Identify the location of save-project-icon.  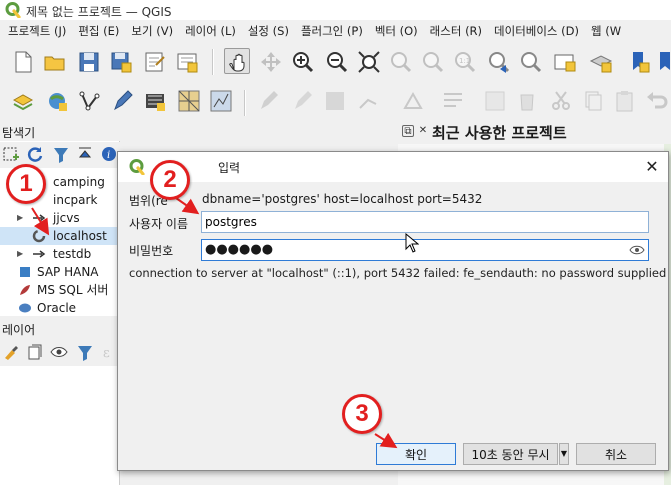
(89, 62).